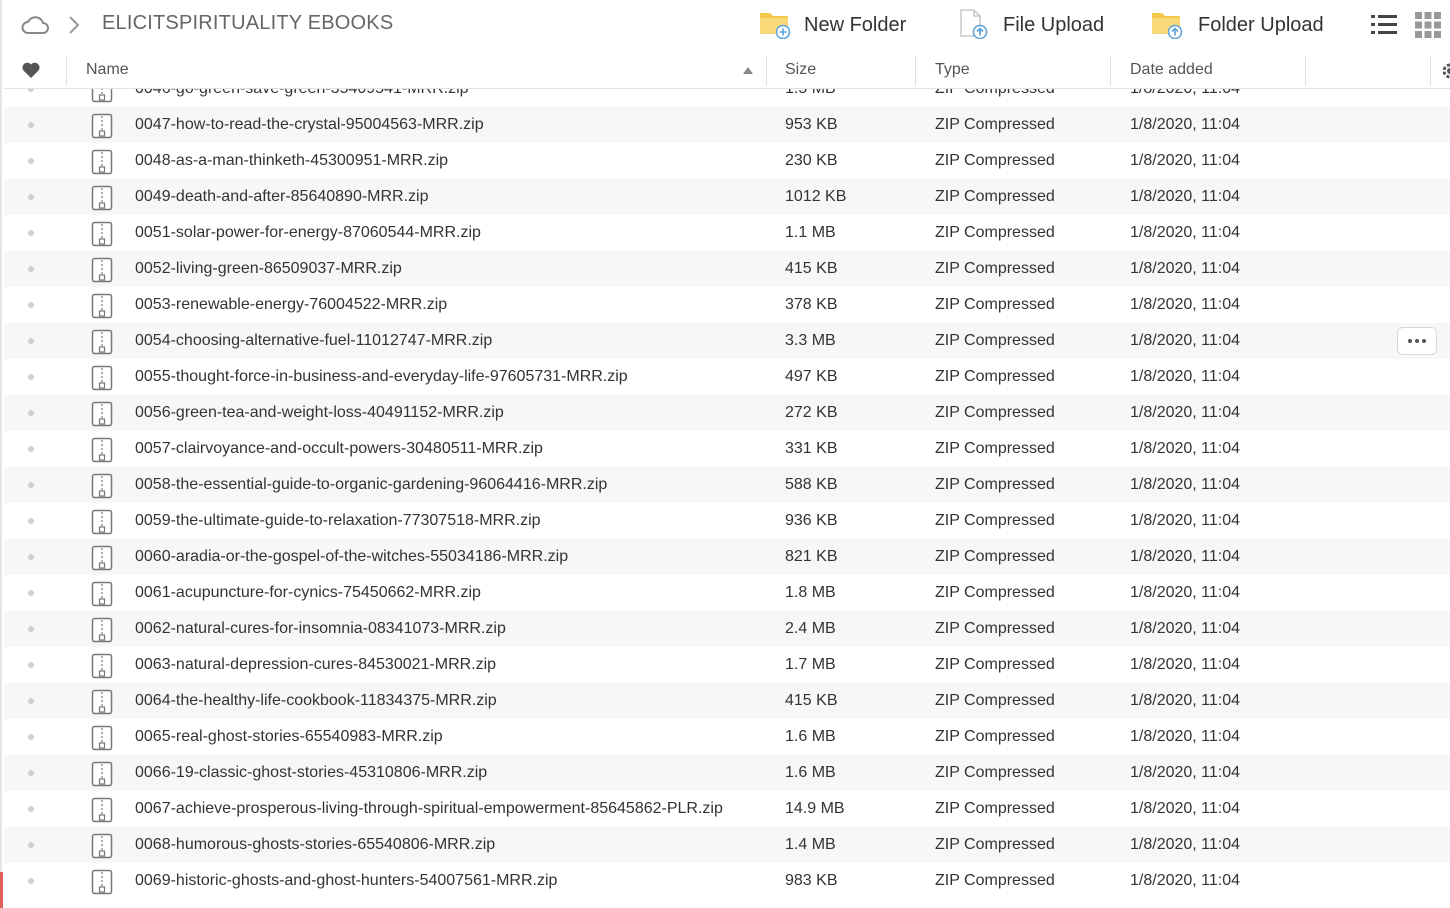 This screenshot has width=1450, height=908. Describe the element at coordinates (289, 737) in the screenshot. I see `file-name: 0065-real-ghost-stories-65540983-MRR.zip` at that location.